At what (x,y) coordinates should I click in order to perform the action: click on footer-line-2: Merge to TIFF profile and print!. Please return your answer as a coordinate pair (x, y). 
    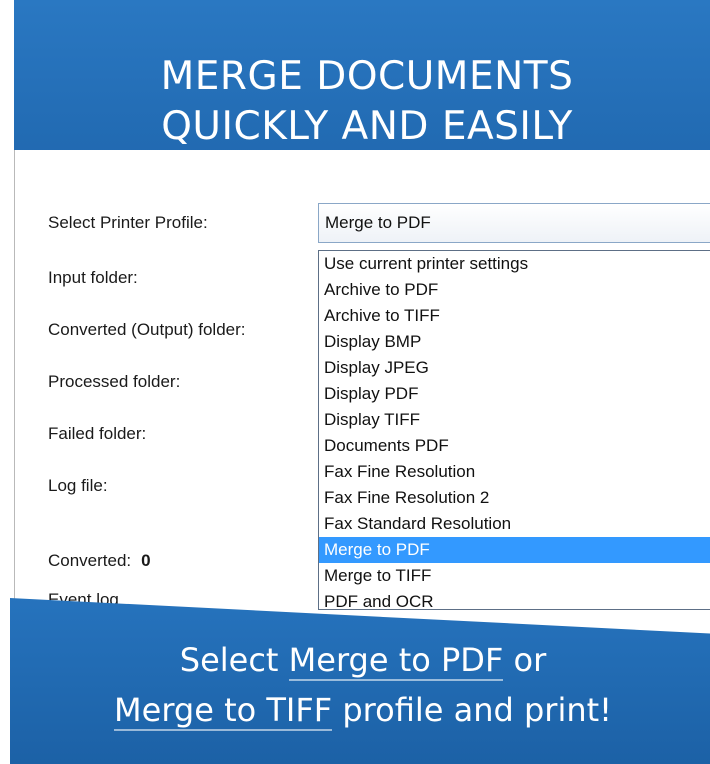
    Looking at the image, I should click on (360, 710).